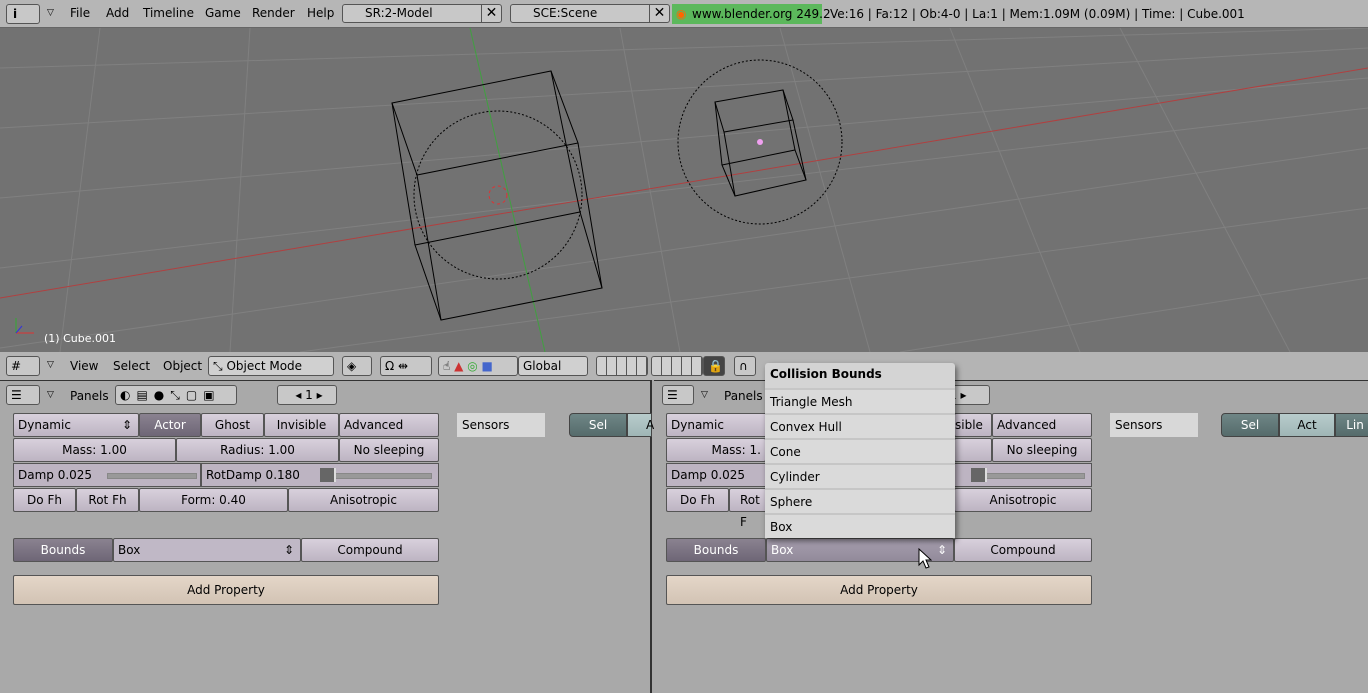  I want to click on bounds-dropdown: Box ⇕, so click(207, 550).